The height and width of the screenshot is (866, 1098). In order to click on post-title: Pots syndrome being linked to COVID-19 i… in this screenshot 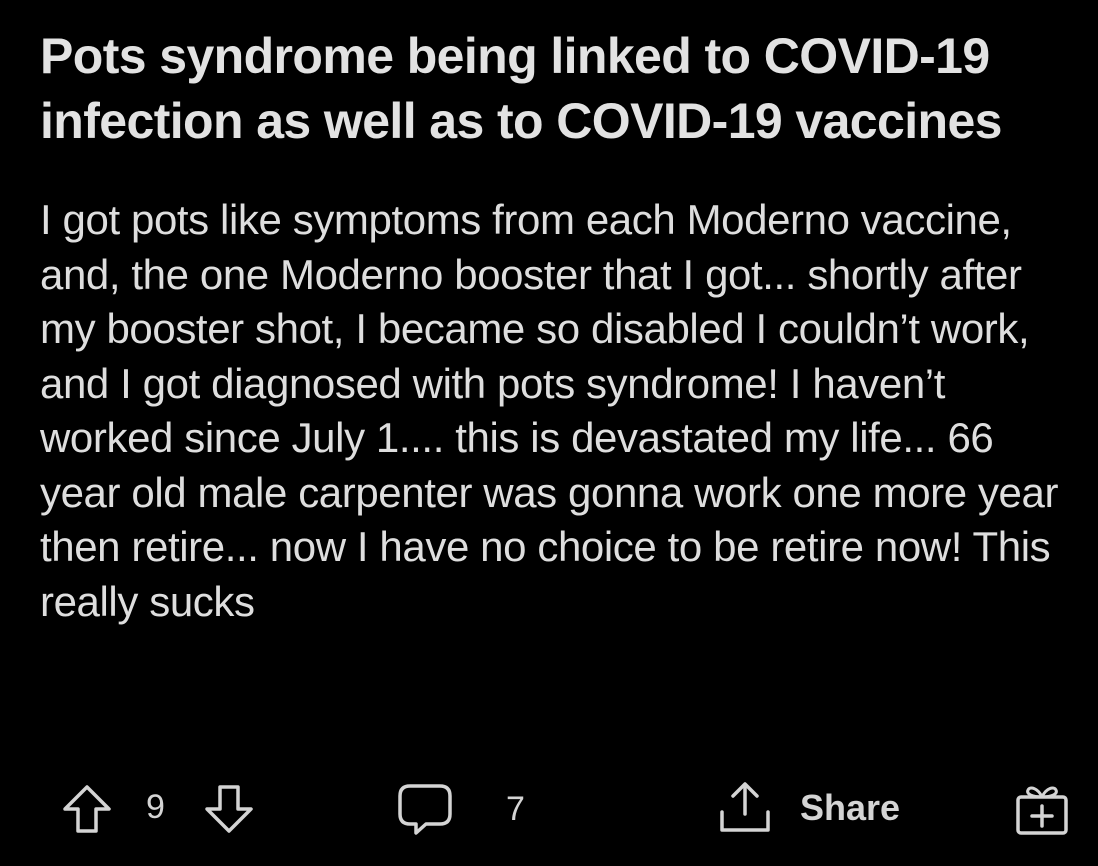, I will do `click(555, 89)`.